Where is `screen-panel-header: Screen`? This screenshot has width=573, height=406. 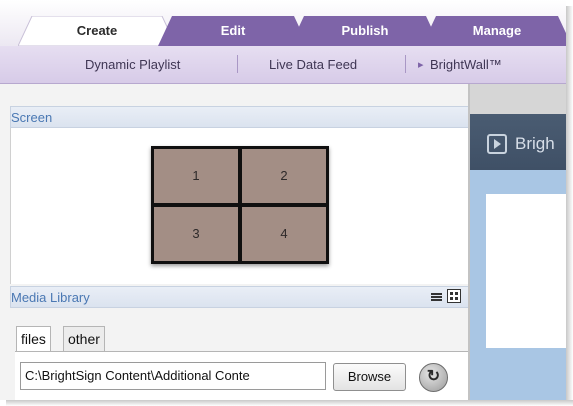 screen-panel-header: Screen is located at coordinates (240, 117).